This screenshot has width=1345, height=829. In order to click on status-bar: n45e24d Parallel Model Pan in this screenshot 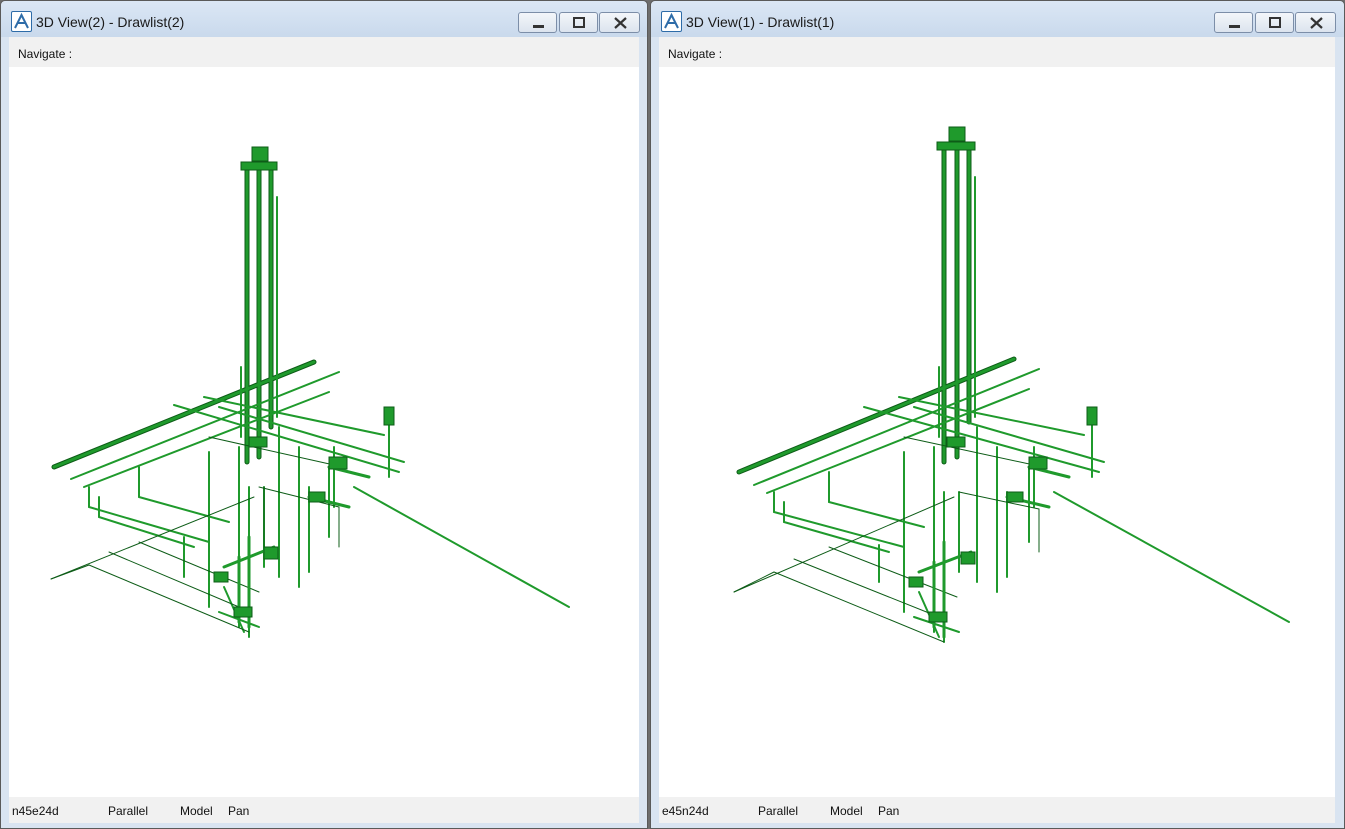, I will do `click(324, 810)`.